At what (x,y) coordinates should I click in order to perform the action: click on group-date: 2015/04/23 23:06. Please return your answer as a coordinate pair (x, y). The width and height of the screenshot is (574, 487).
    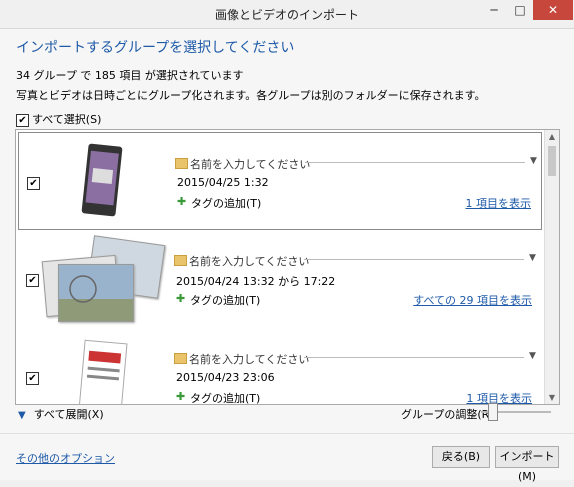
    Looking at the image, I should click on (225, 377).